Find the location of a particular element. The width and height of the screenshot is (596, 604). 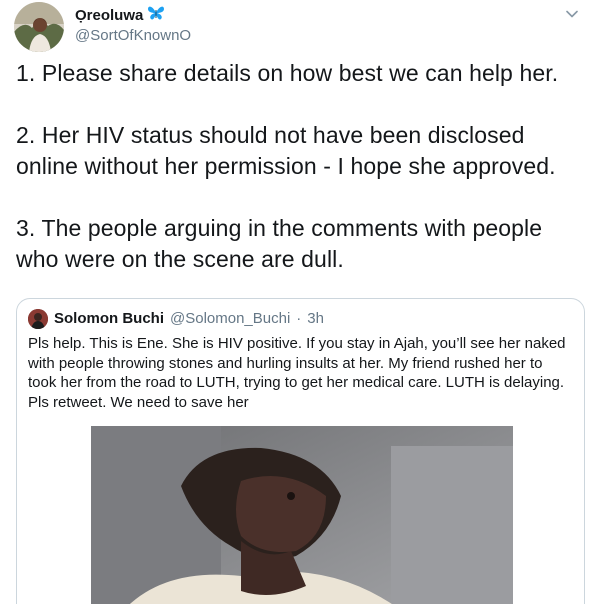

quoted-author-name: Solomon Buchi is located at coordinates (109, 318).